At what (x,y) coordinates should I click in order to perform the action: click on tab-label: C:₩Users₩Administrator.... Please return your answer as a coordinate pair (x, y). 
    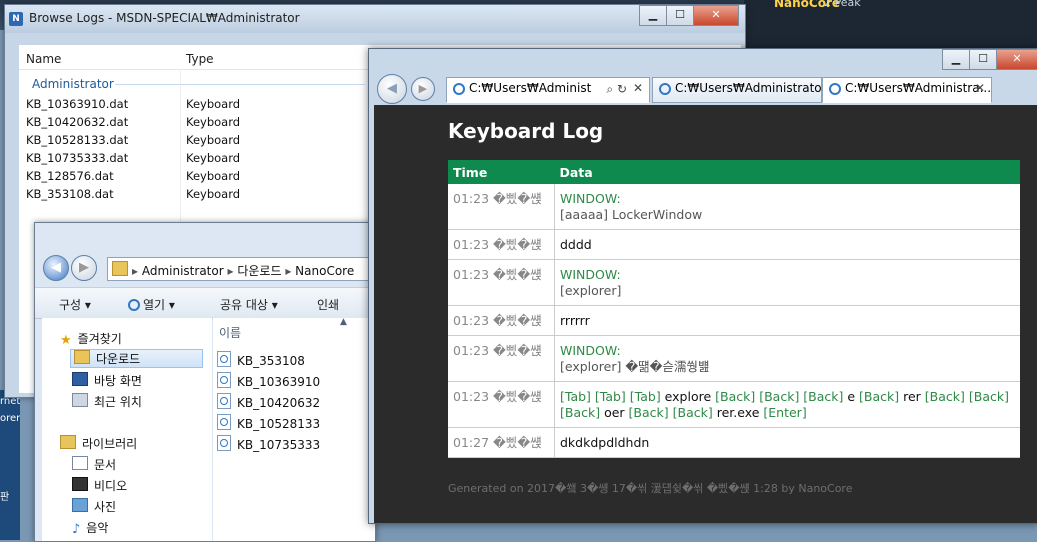
    Looking at the image, I should click on (748, 88).